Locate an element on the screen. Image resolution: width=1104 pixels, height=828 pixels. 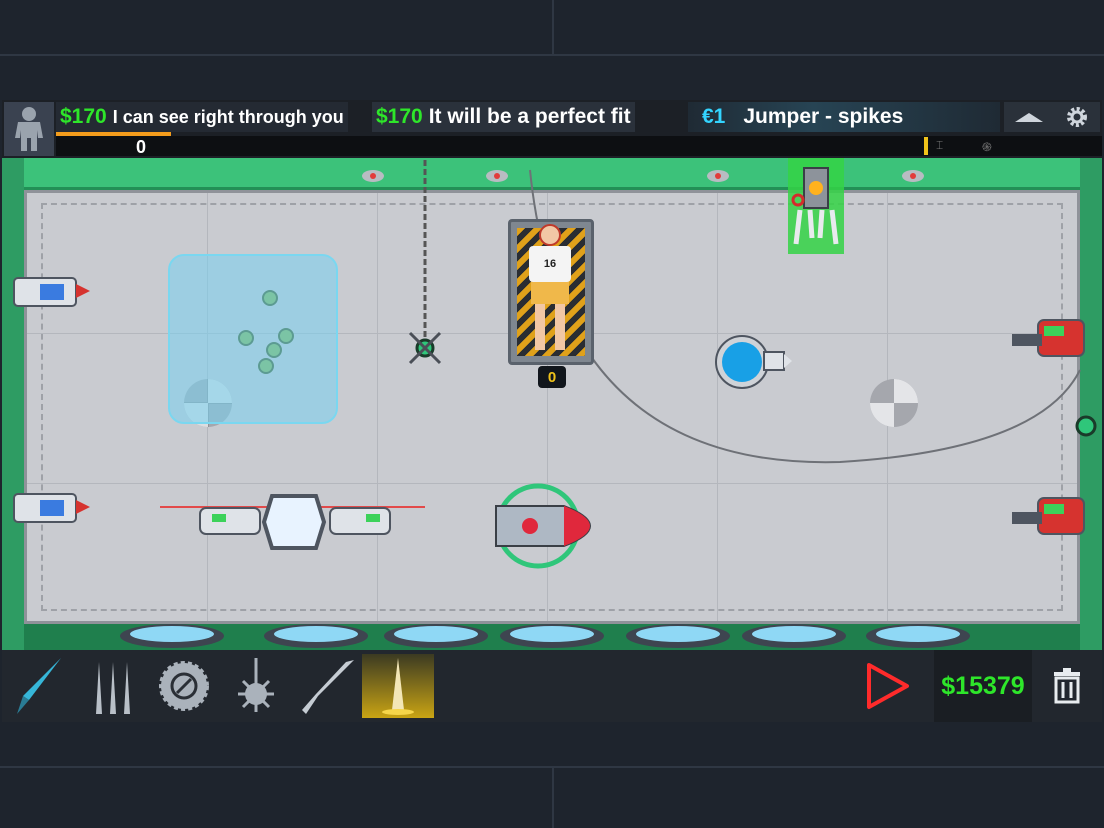
play-icon is located at coordinates (888, 686).